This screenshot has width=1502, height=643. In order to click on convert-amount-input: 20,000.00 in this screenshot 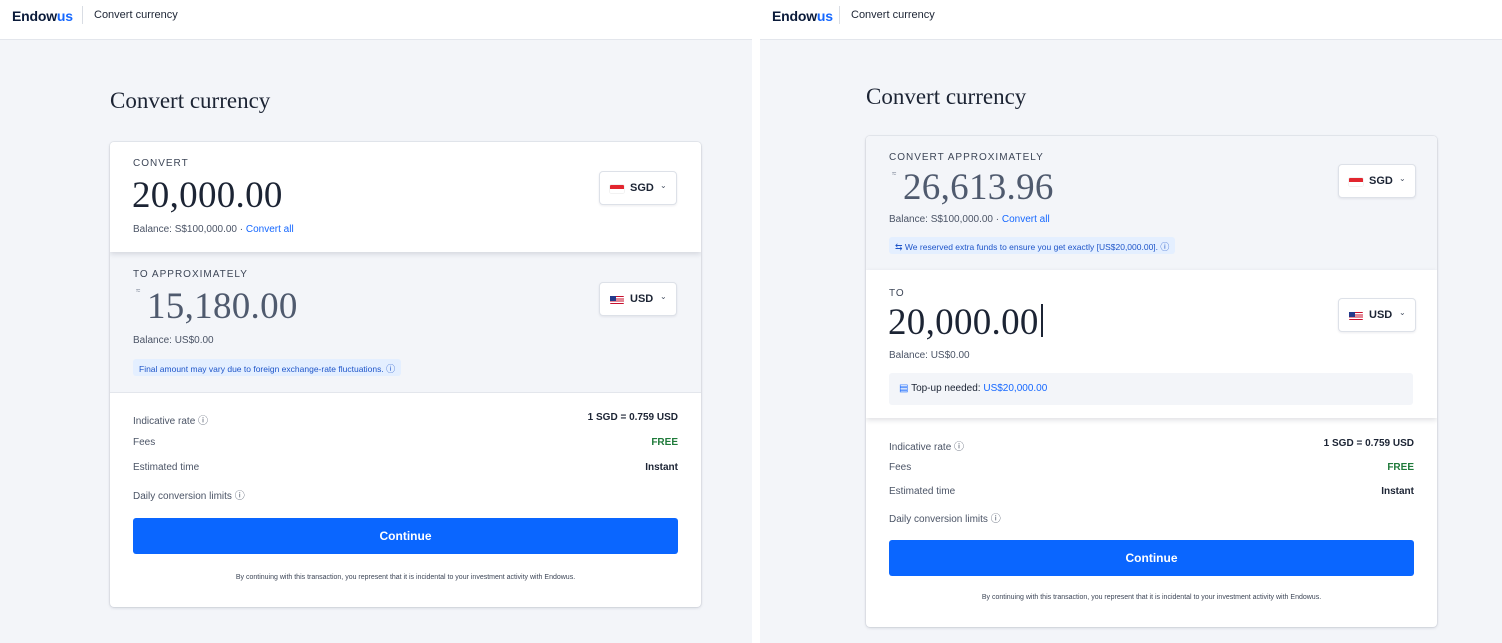, I will do `click(207, 195)`.